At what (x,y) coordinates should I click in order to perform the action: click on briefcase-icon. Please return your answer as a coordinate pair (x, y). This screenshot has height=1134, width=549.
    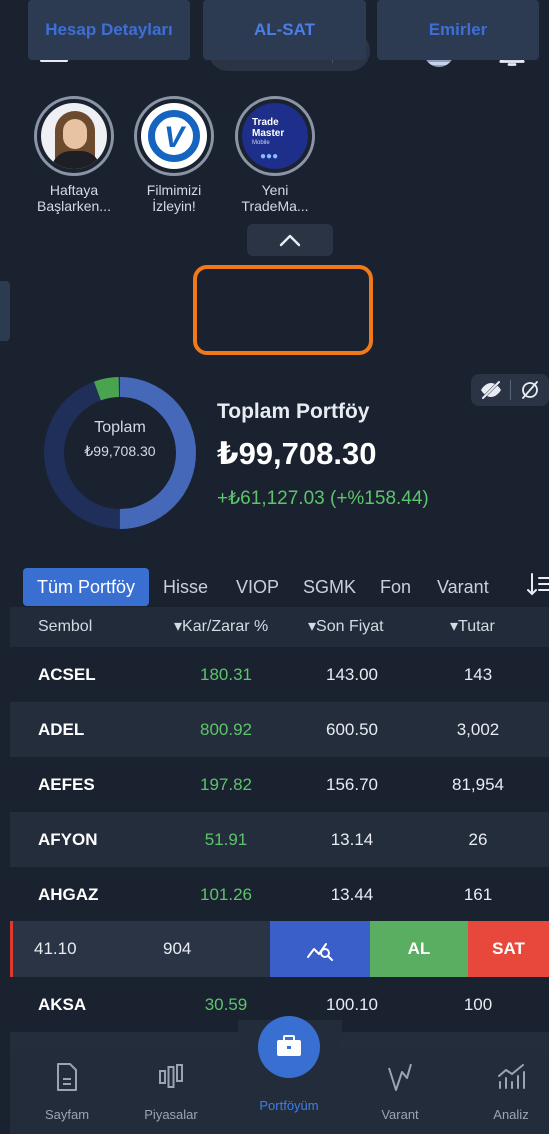
    Looking at the image, I should click on (289, 1045).